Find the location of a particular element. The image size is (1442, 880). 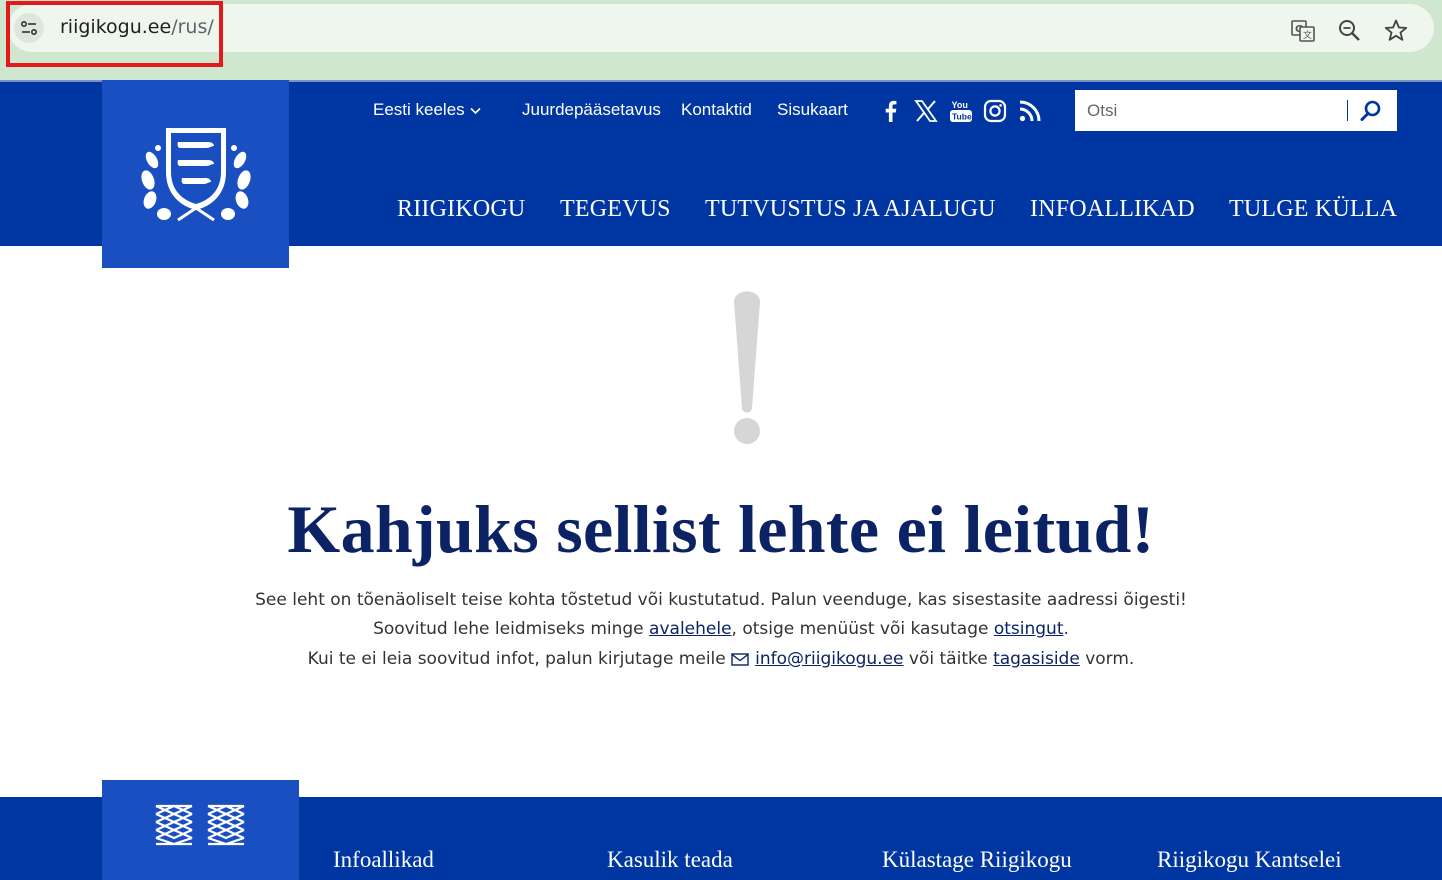

link-sitemap: Sisukaart is located at coordinates (812, 110).